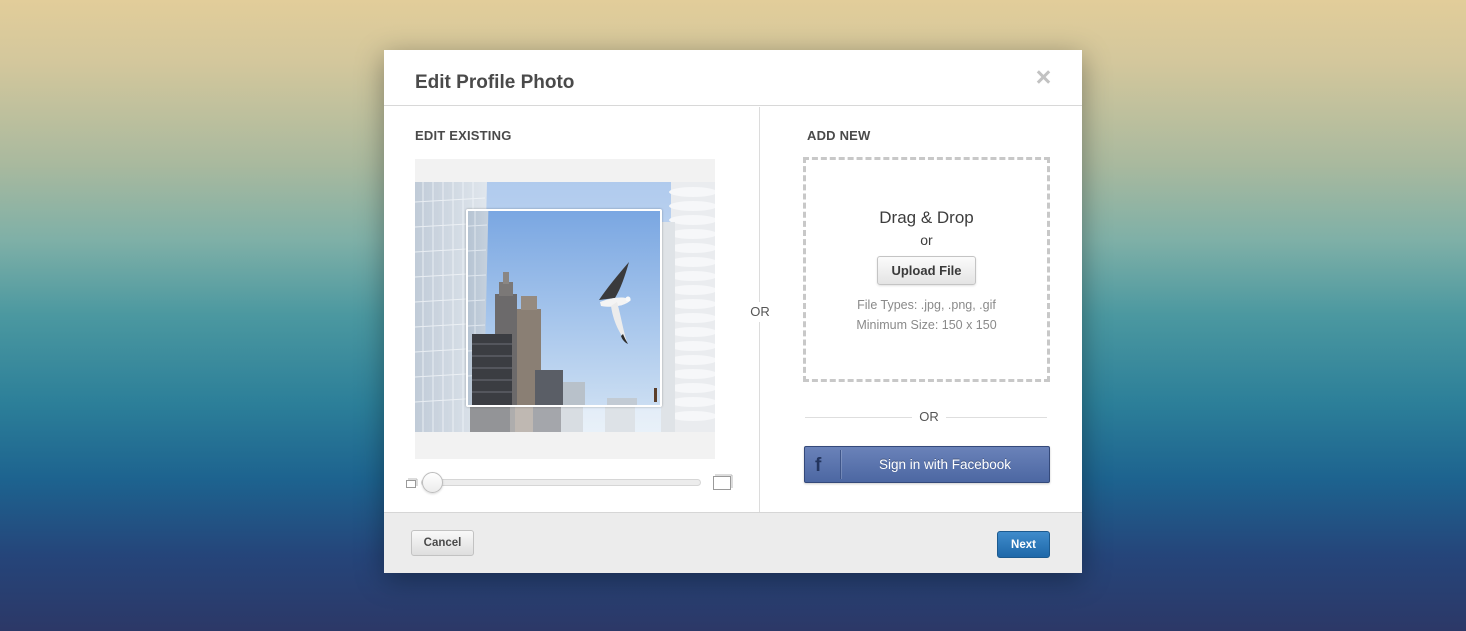 The width and height of the screenshot is (1466, 631). I want to click on divider-line-left, so click(858, 417).